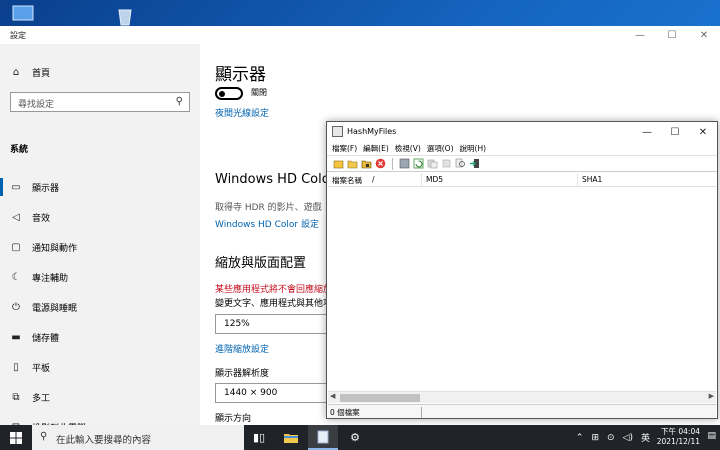 The width and height of the screenshot is (720, 450). I want to click on start-button, so click(16, 437).